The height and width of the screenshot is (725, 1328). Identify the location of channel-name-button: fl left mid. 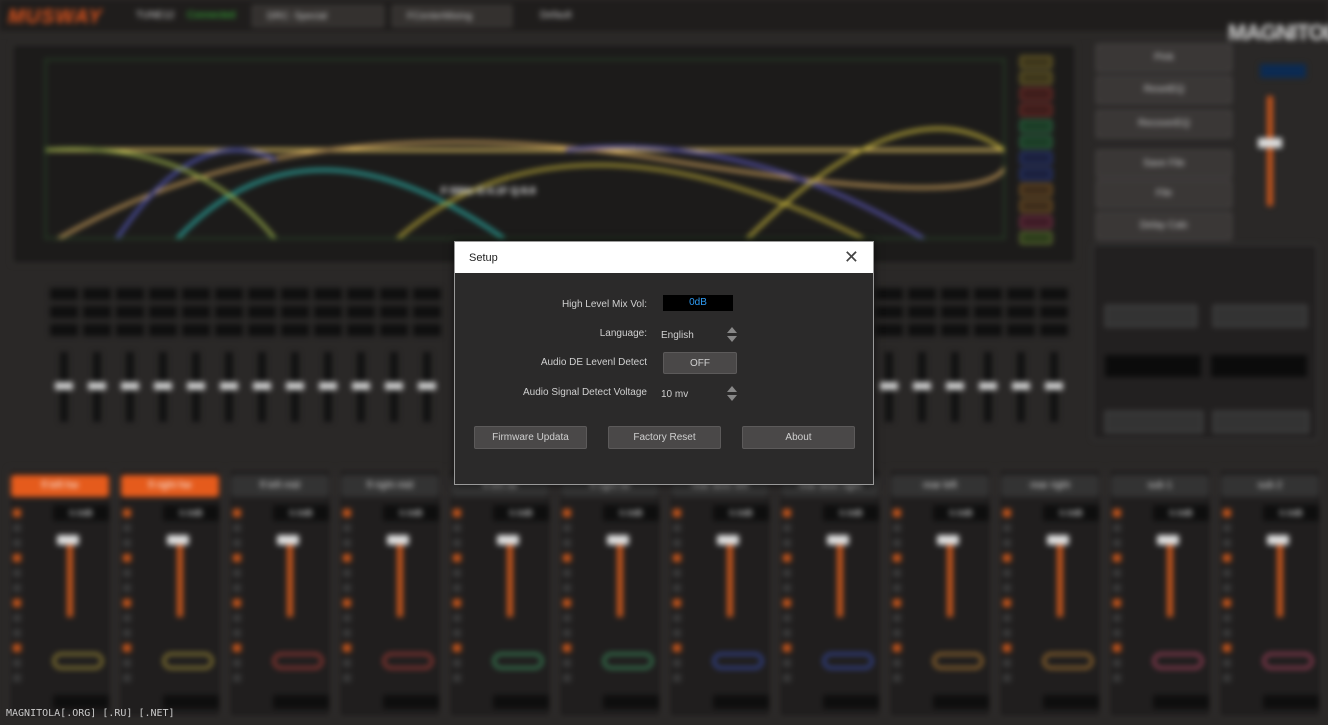
(280, 486).